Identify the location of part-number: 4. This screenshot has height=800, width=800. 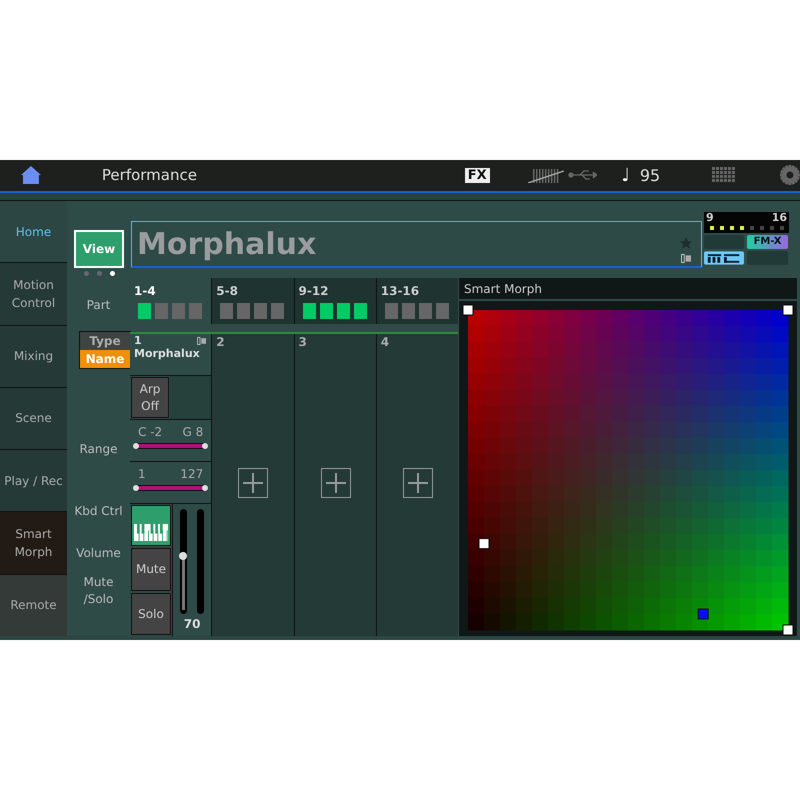
(385, 342).